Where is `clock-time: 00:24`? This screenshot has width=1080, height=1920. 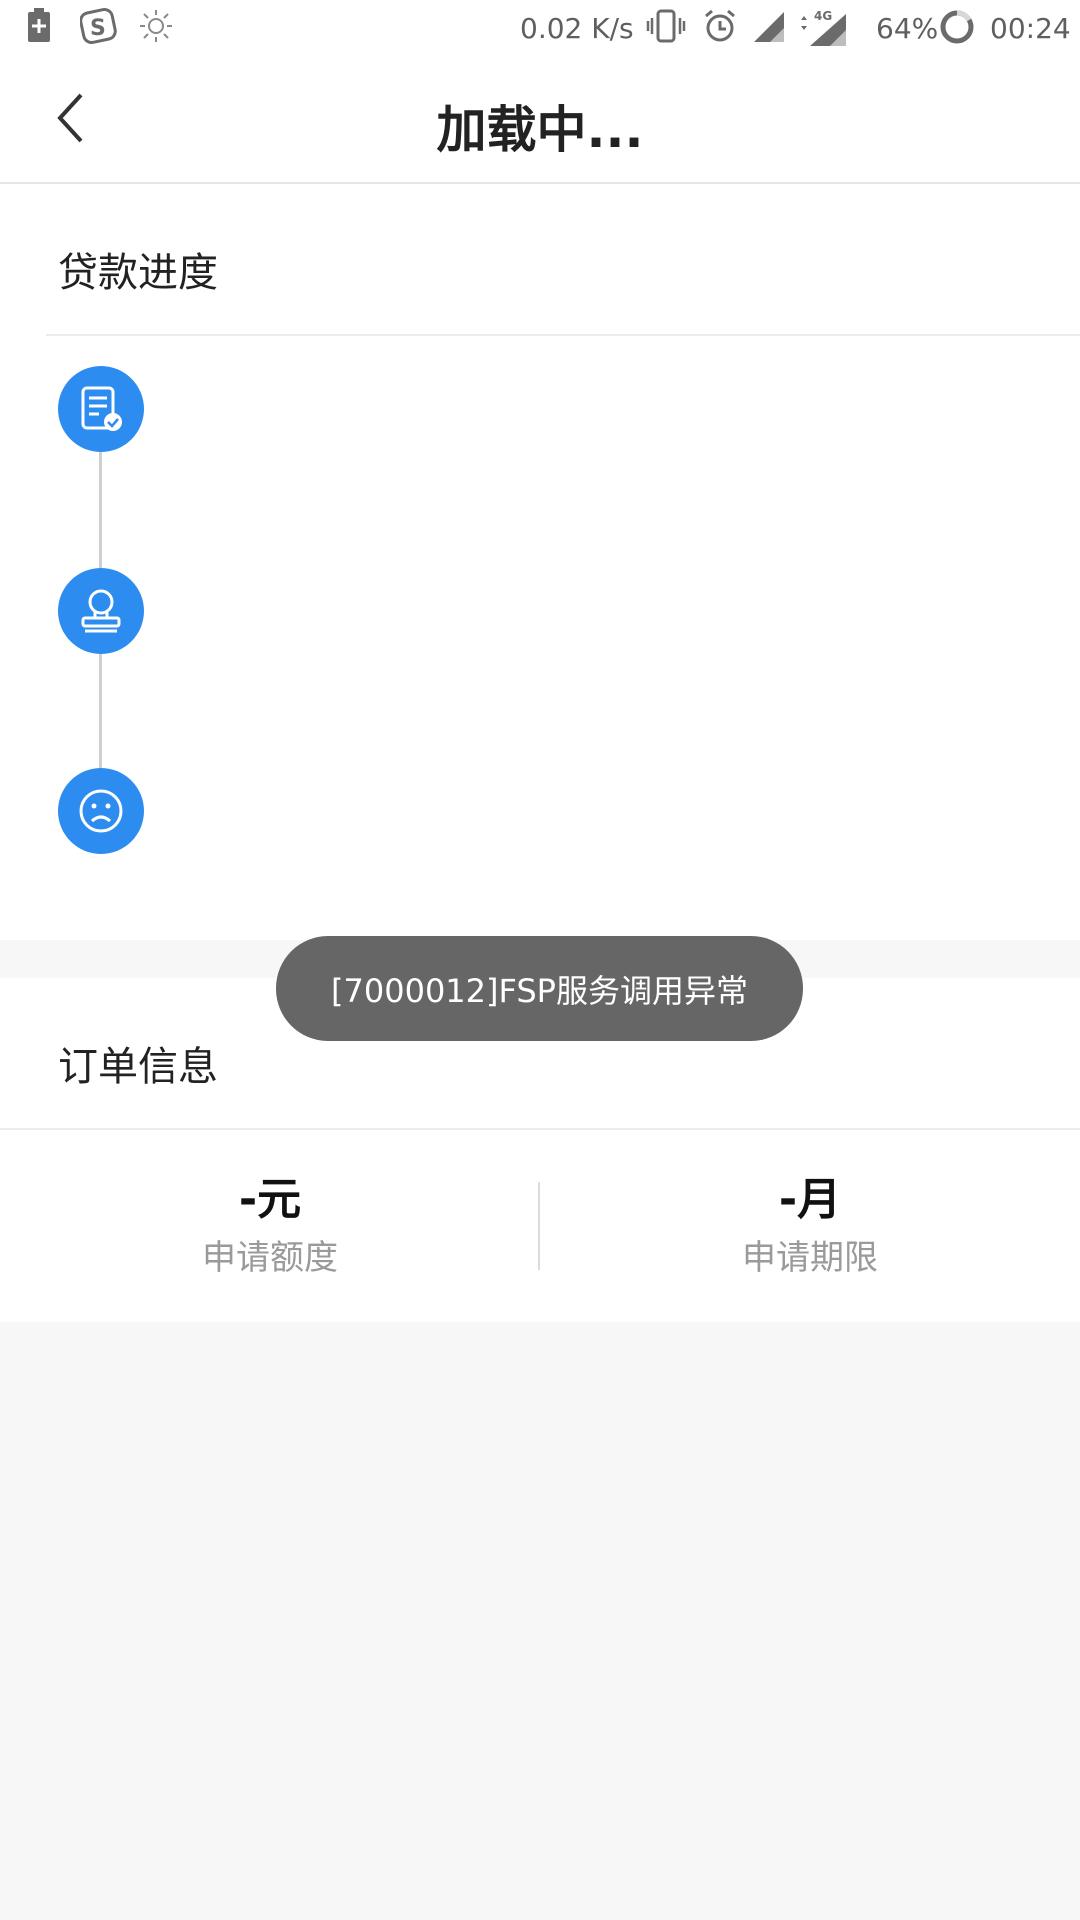 clock-time: 00:24 is located at coordinates (1030, 28).